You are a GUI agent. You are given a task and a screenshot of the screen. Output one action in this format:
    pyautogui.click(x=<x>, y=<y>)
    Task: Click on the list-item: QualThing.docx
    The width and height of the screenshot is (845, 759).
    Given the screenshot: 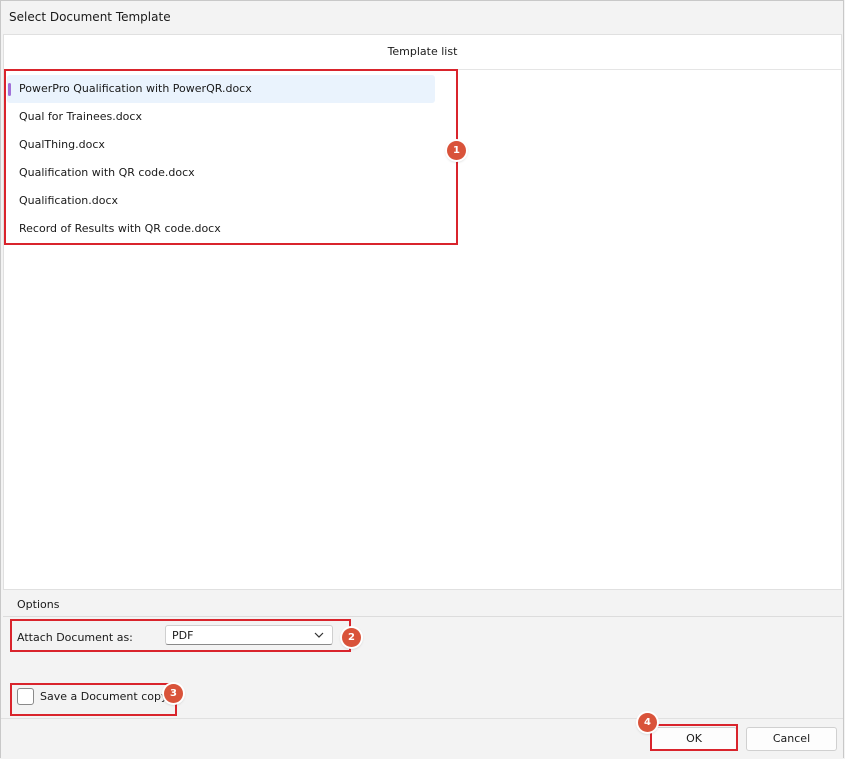 What is the action you would take?
    pyautogui.click(x=221, y=145)
    